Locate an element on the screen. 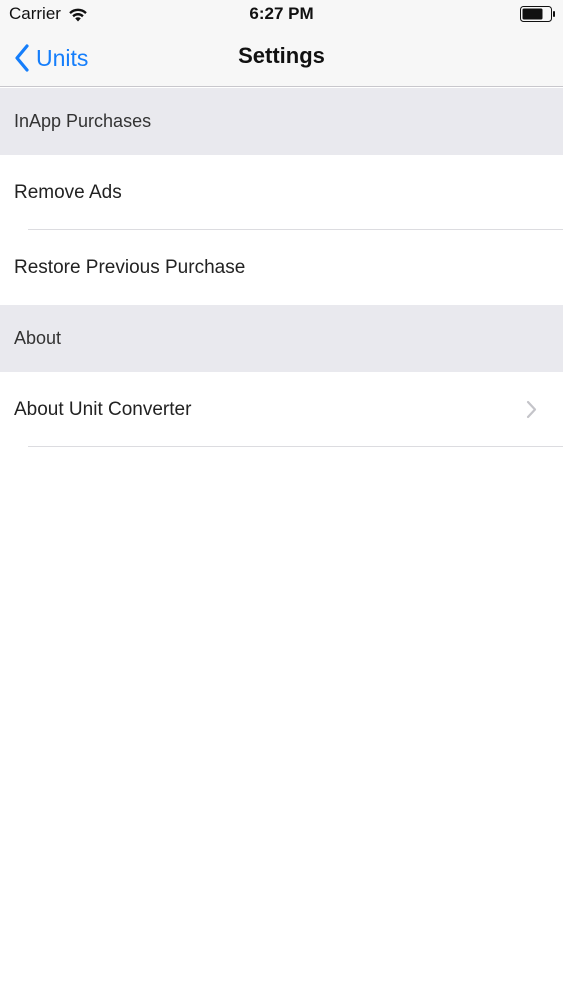 This screenshot has height=1000, width=563. remove-ads-label: Remove Ads is located at coordinates (68, 192).